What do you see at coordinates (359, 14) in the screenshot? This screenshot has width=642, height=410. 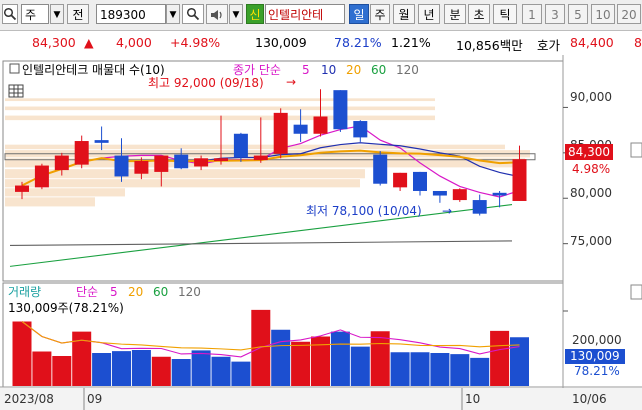 I see `period-day-button: 일` at bounding box center [359, 14].